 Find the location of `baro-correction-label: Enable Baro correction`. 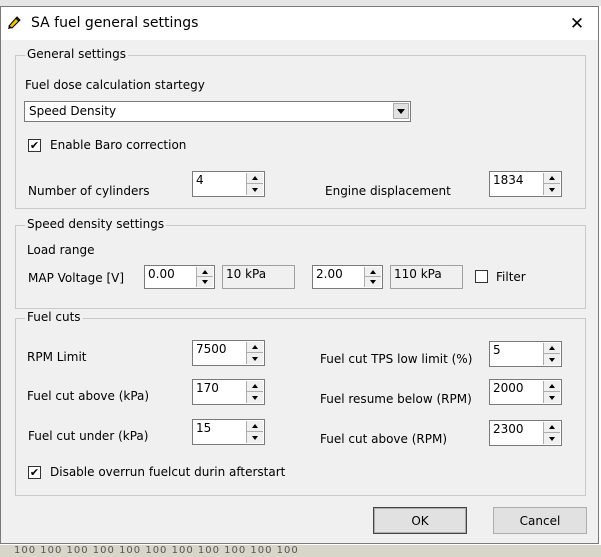

baro-correction-label: Enable Baro correction is located at coordinates (118, 145).